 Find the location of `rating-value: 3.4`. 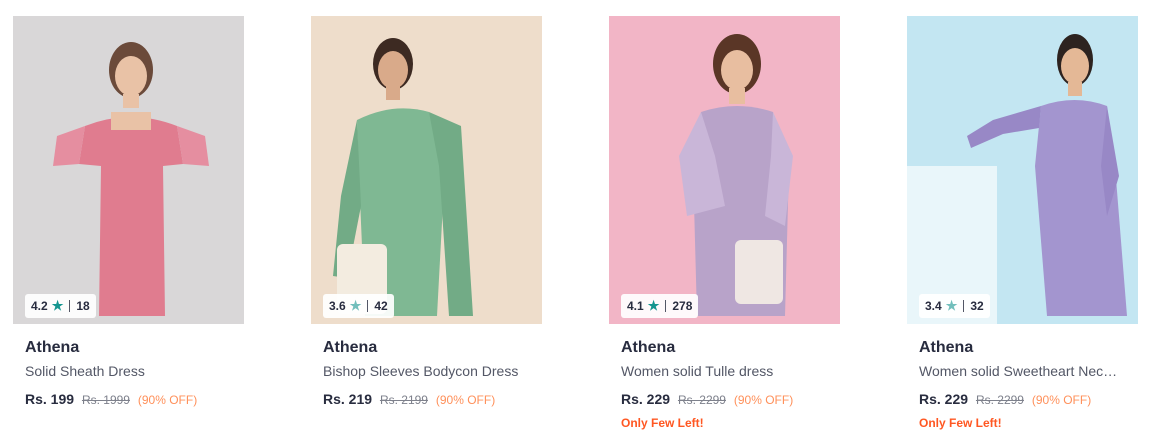

rating-value: 3.4 is located at coordinates (933, 306).